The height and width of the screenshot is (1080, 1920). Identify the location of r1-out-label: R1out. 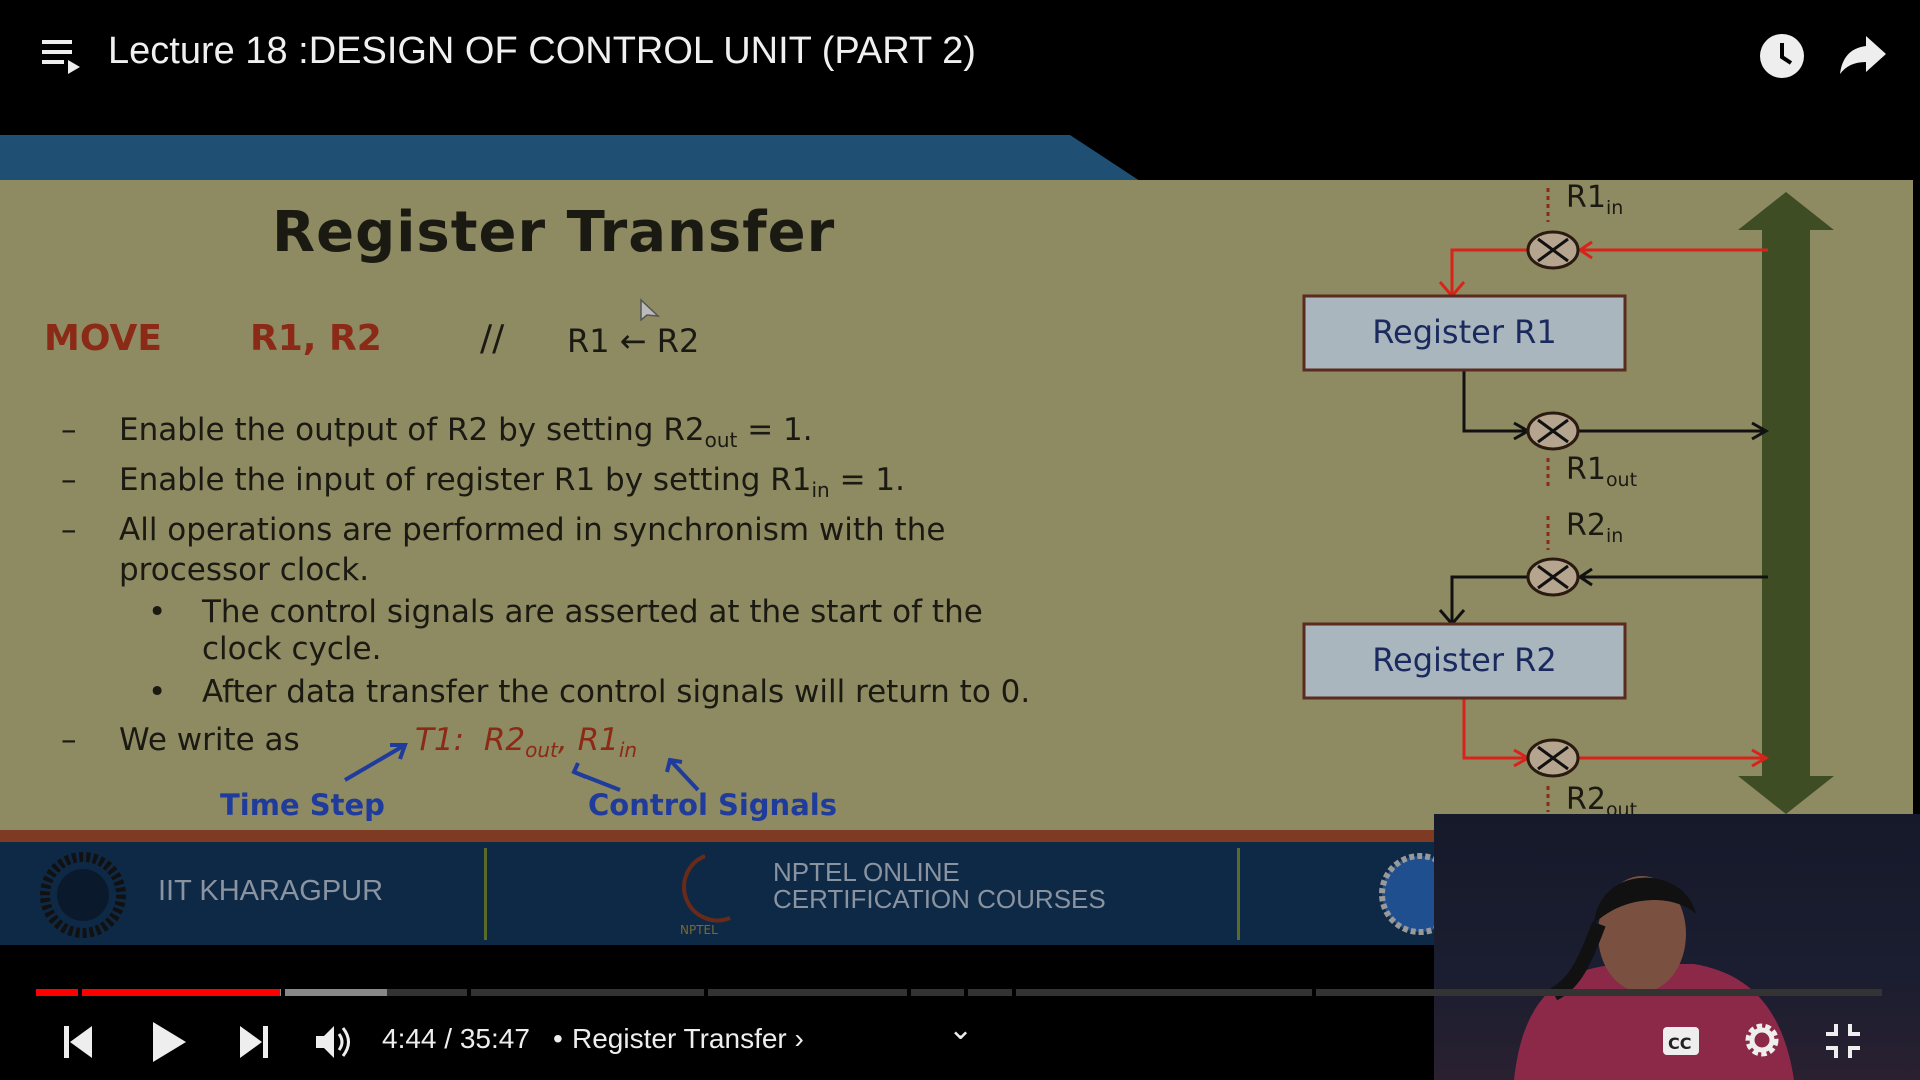
(1601, 471).